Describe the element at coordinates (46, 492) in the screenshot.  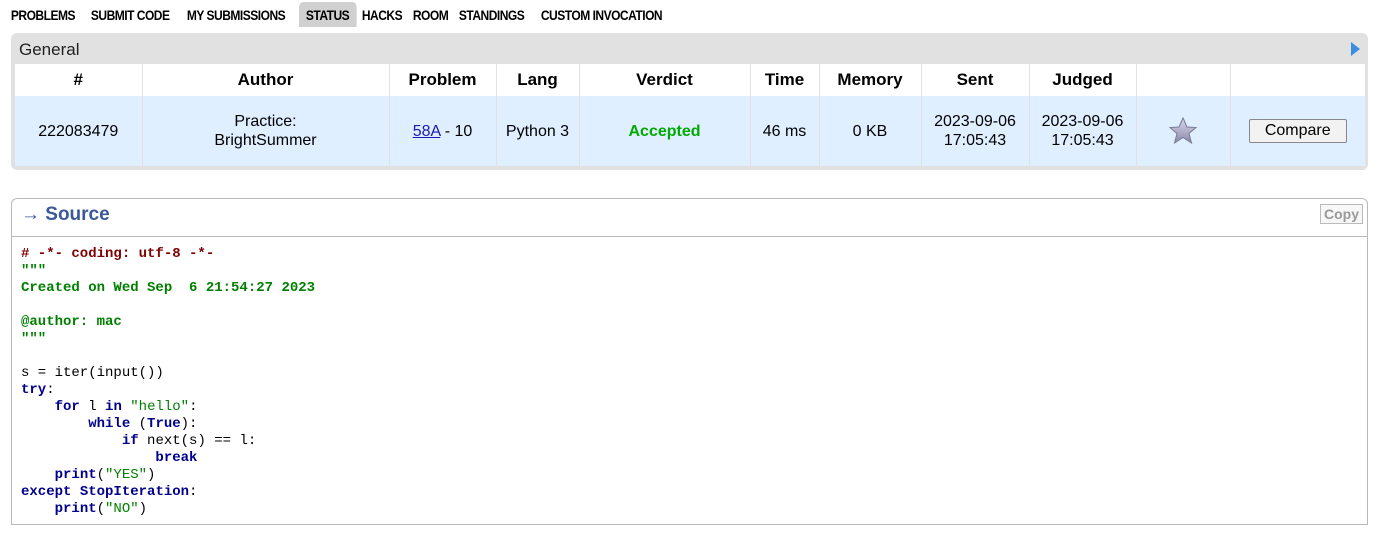
I see `code-keyword: except` at that location.